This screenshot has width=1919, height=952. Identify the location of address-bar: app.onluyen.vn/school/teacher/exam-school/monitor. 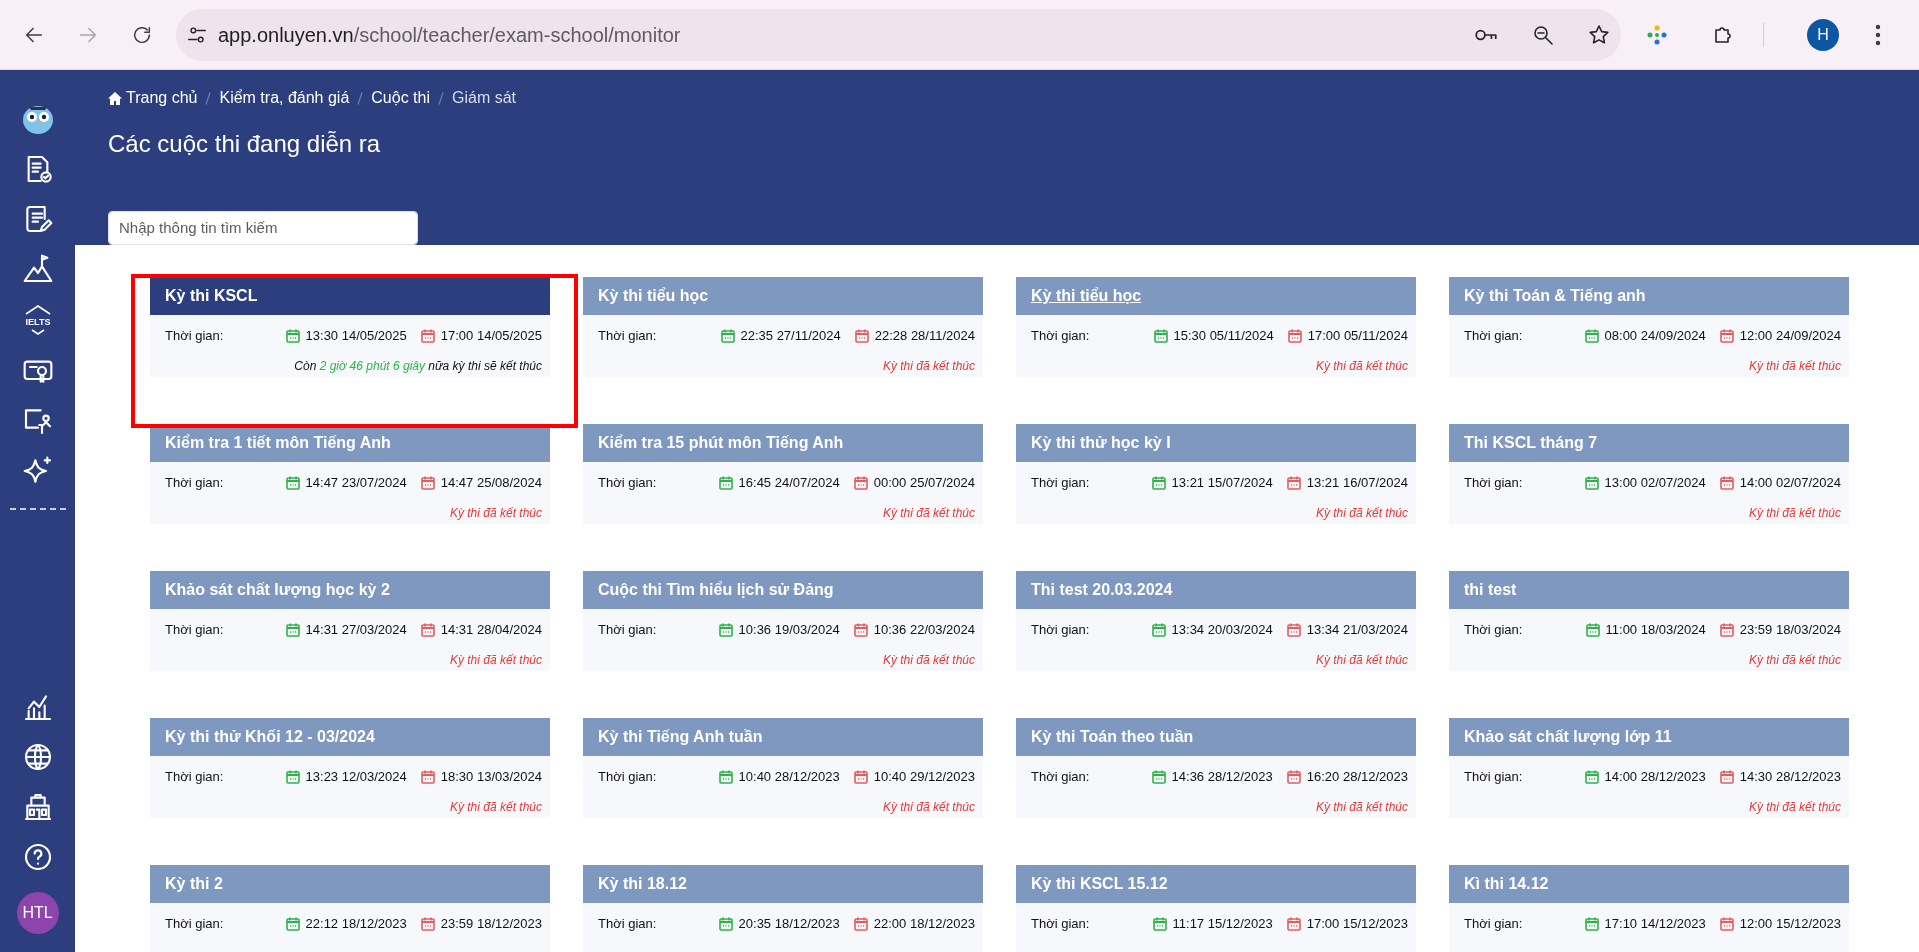
(898, 34).